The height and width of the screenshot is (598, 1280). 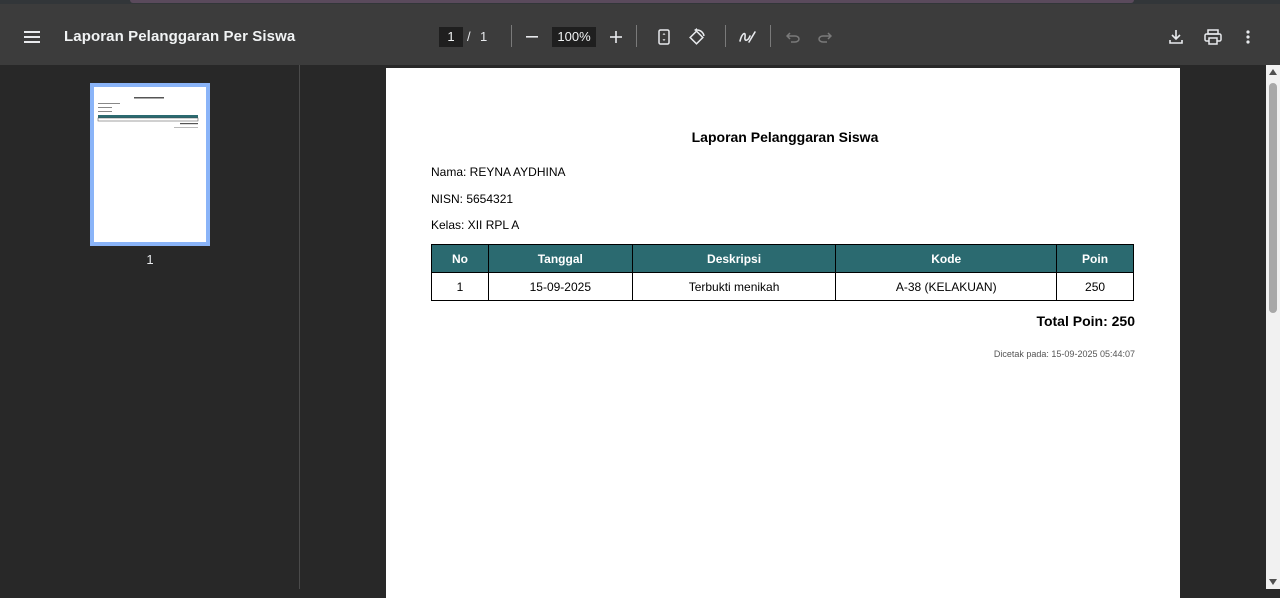 What do you see at coordinates (180, 36) in the screenshot?
I see `document-title: Laporan Pelanggaran Per Siswa` at bounding box center [180, 36].